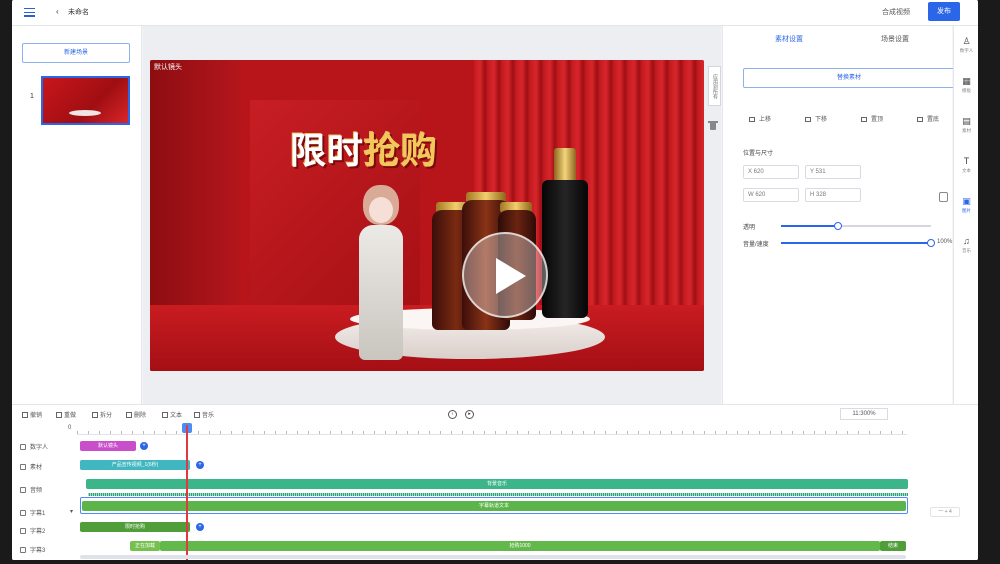 The image size is (1000, 564). Describe the element at coordinates (77, 215) in the screenshot. I see `scene-panel: 新建场景 1` at that location.